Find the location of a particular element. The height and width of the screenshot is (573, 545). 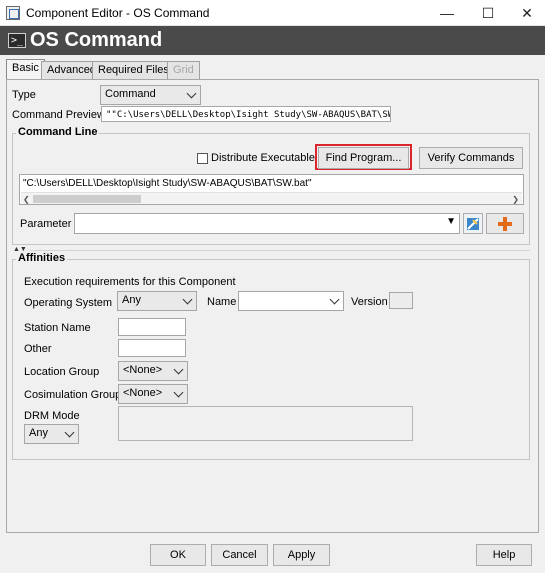

tab-required-files: Required Files is located at coordinates (133, 70).